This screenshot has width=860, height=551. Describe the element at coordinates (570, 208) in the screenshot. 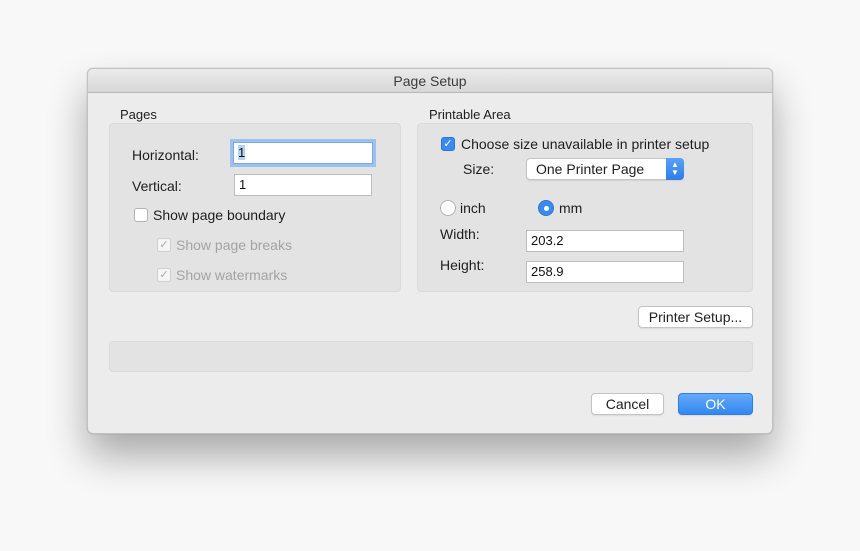

I see `mm-label: mm` at that location.